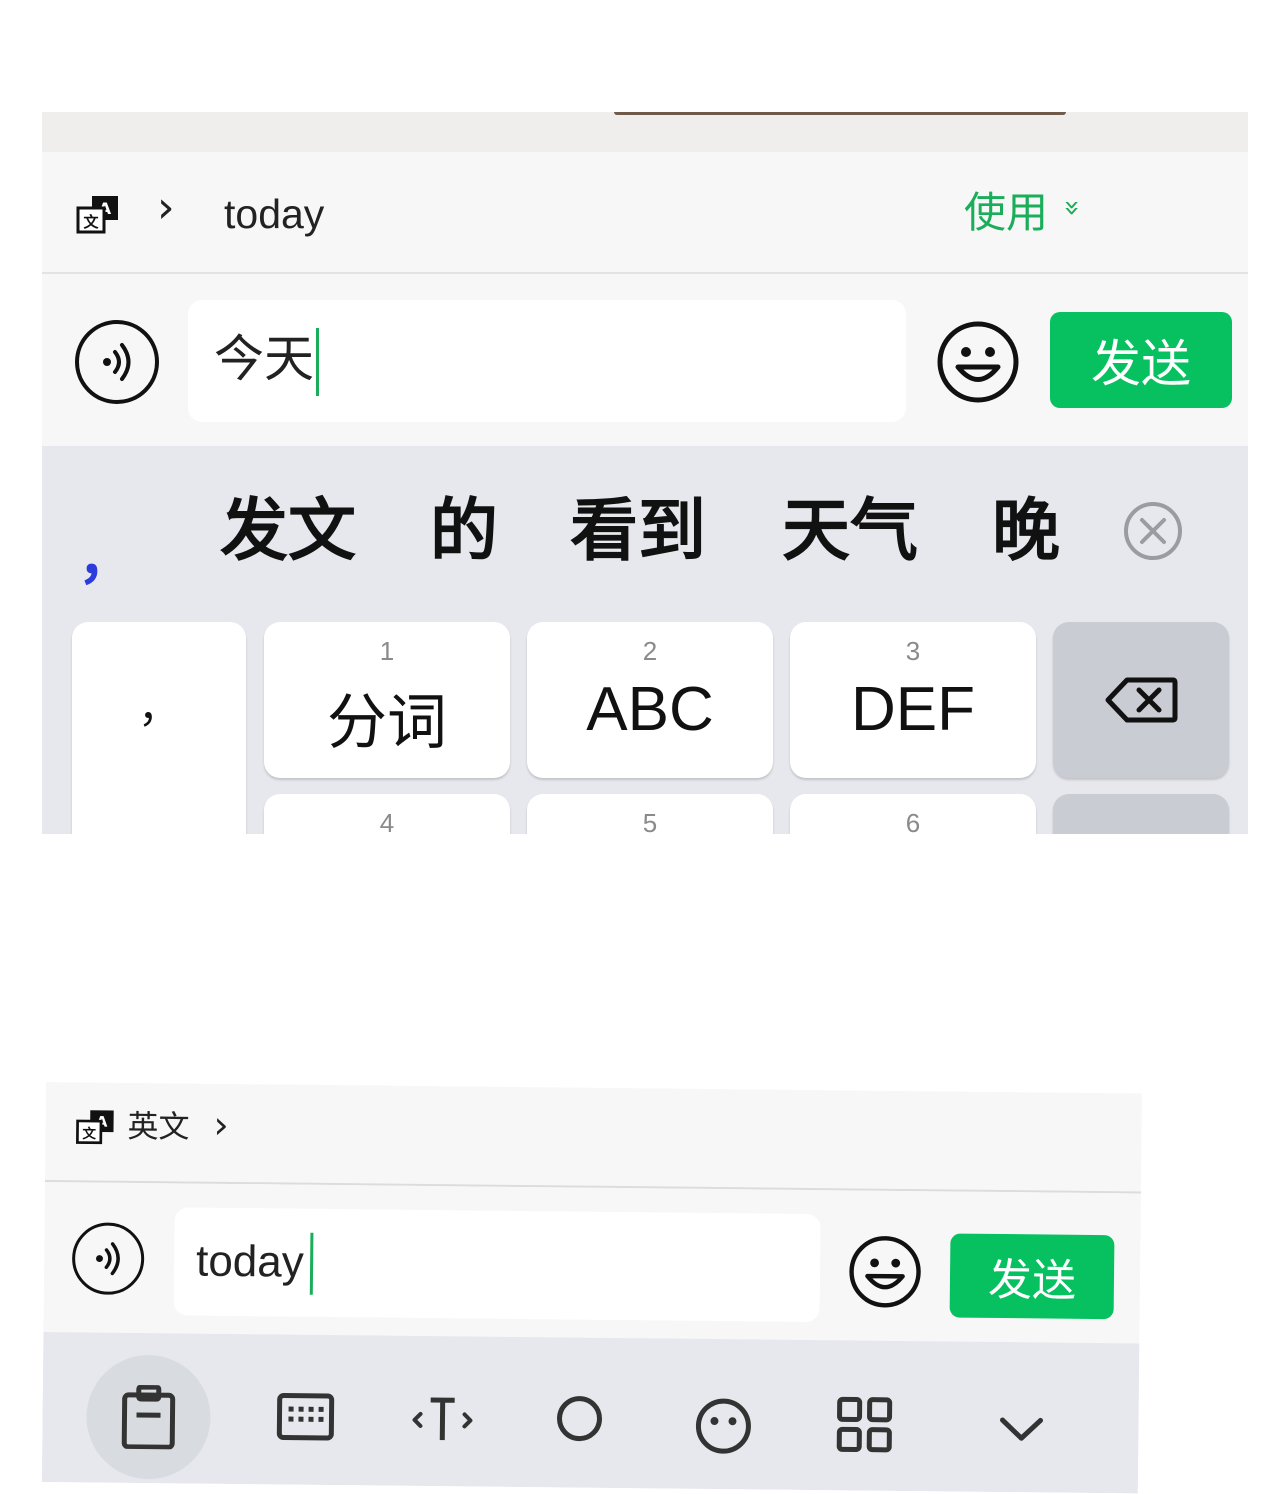  Describe the element at coordinates (1026, 532) in the screenshot. I see `candidate-item: 晚` at that location.